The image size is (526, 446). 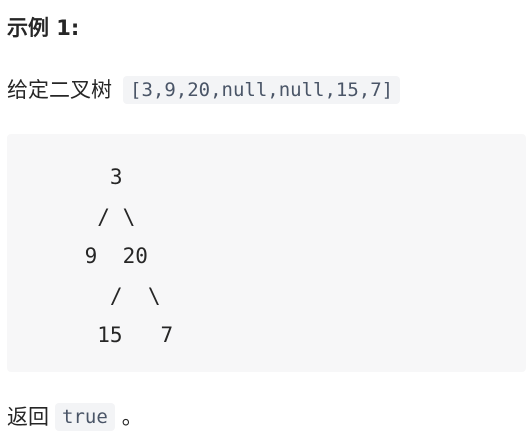 I want to click on given-tree-label: 给定二叉树, so click(x=59, y=90).